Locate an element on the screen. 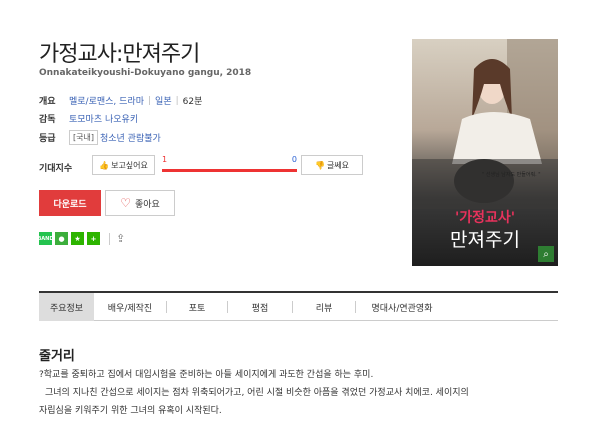 This screenshot has width=600, height=436. star-icon: ★ is located at coordinates (77, 238).